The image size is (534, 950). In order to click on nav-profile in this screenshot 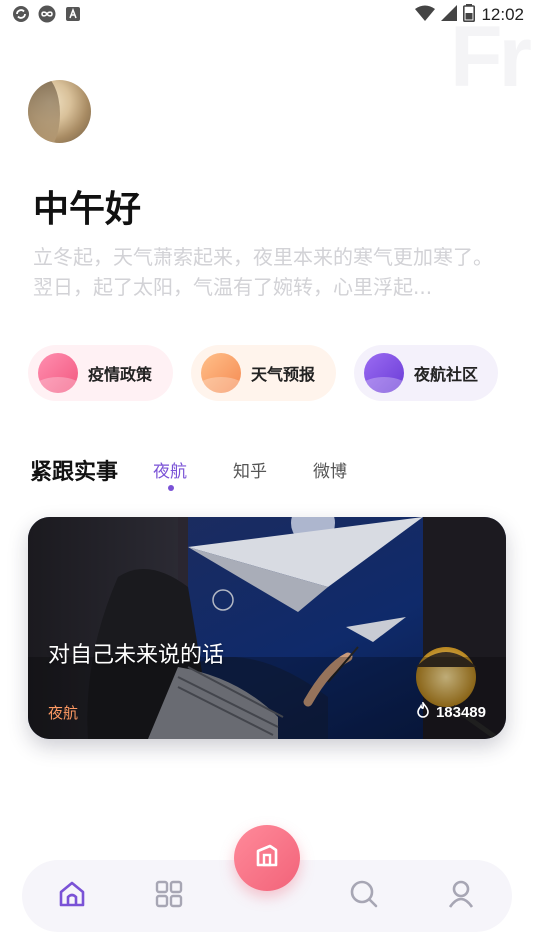, I will do `click(461, 896)`.